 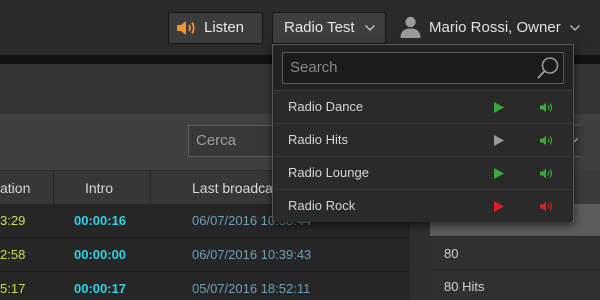 I want to click on dropdown-search-placeholder: Search, so click(x=314, y=67).